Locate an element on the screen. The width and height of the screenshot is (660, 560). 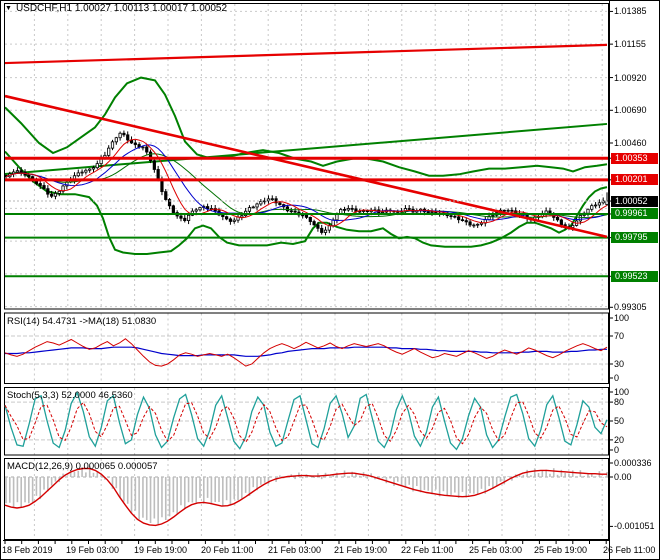
price-axis-label: 1.01385 is located at coordinates (630, 11).